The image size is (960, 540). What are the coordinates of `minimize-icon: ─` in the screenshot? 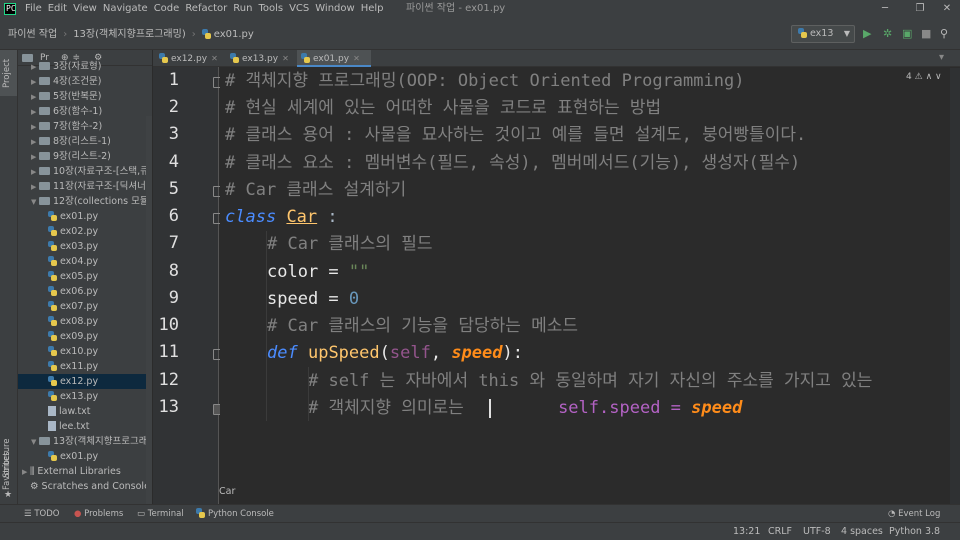 It's located at (885, 9).